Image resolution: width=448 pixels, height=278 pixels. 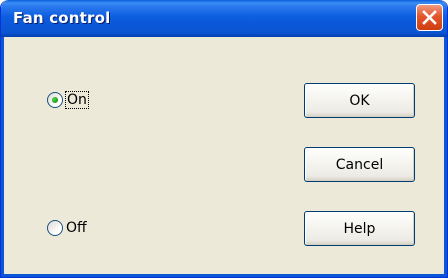 I want to click on radio-on: On, so click(x=68, y=100).